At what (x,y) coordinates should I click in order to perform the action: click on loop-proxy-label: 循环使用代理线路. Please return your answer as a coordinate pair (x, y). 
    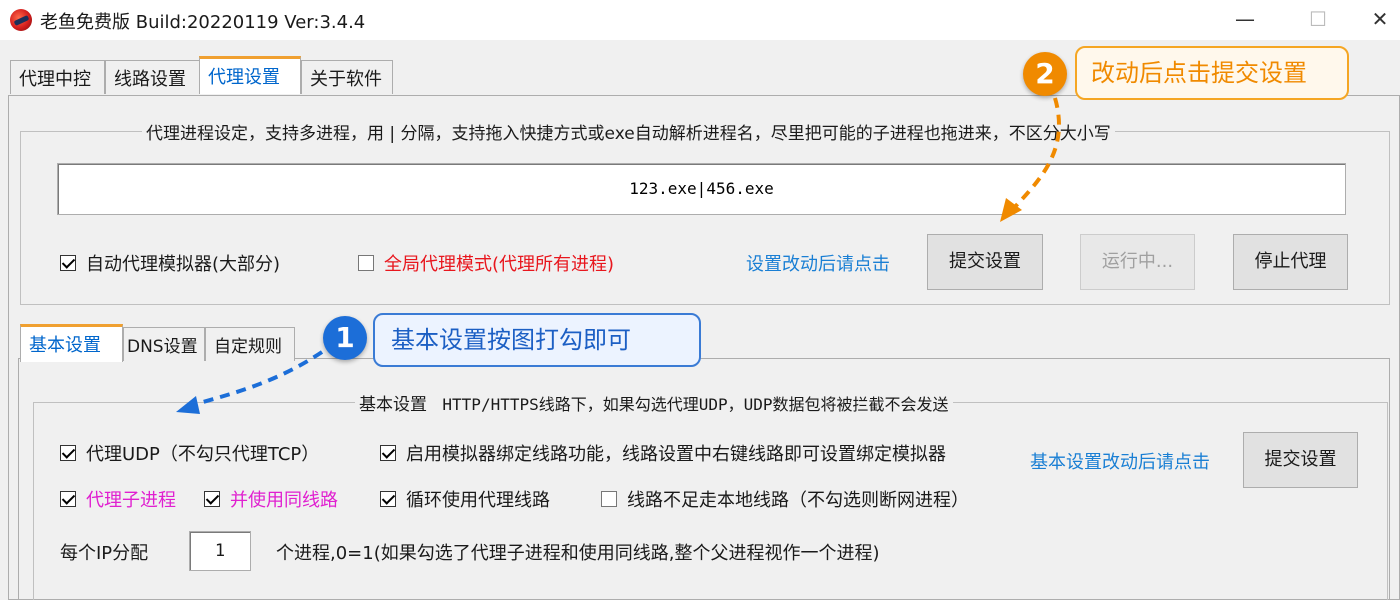
    Looking at the image, I should click on (478, 500).